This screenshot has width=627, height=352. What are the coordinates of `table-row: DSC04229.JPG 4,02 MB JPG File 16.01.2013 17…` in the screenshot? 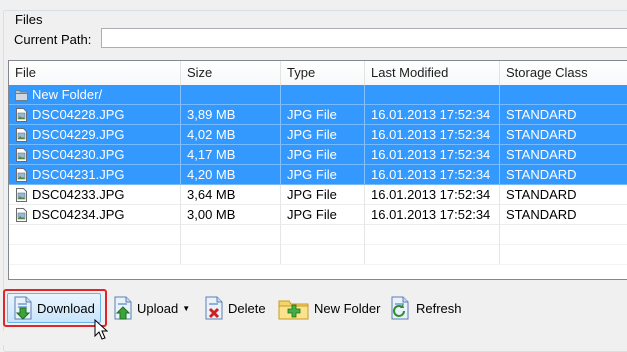 It's located at (318, 135).